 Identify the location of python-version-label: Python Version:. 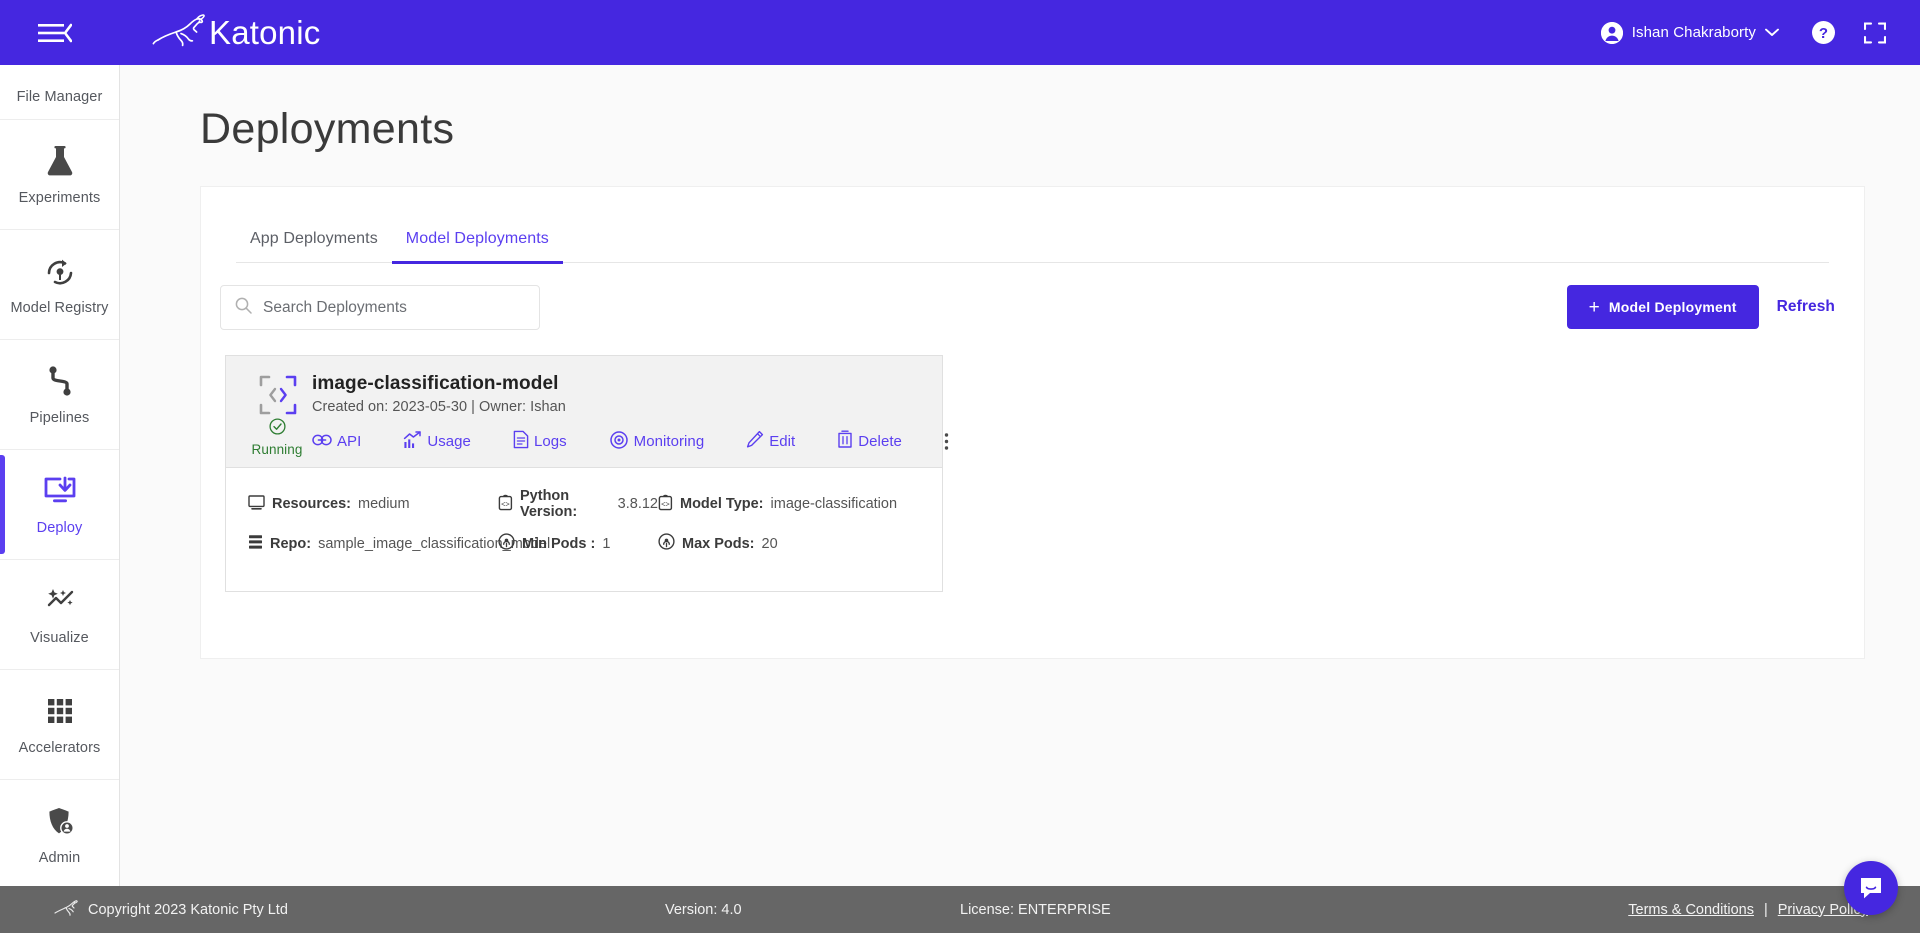
(549, 504).